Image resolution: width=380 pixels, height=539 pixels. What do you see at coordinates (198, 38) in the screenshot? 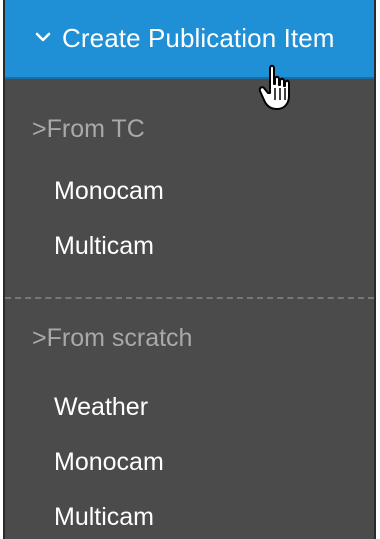
I see `header-label: Create Publication Item` at bounding box center [198, 38].